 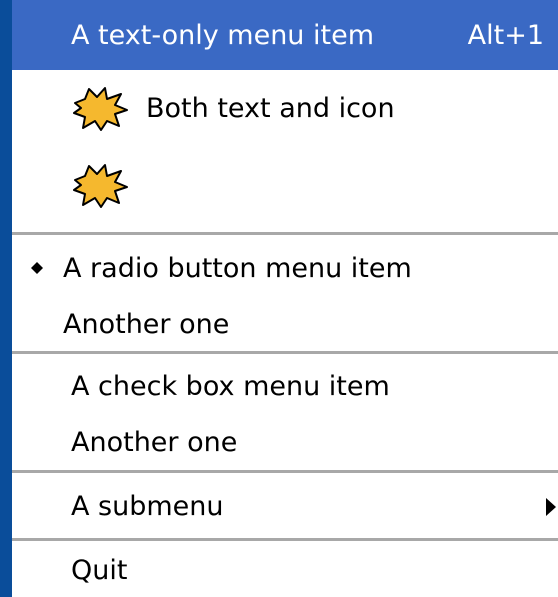 I want to click on menu-item-label: A submenu, so click(x=147, y=506).